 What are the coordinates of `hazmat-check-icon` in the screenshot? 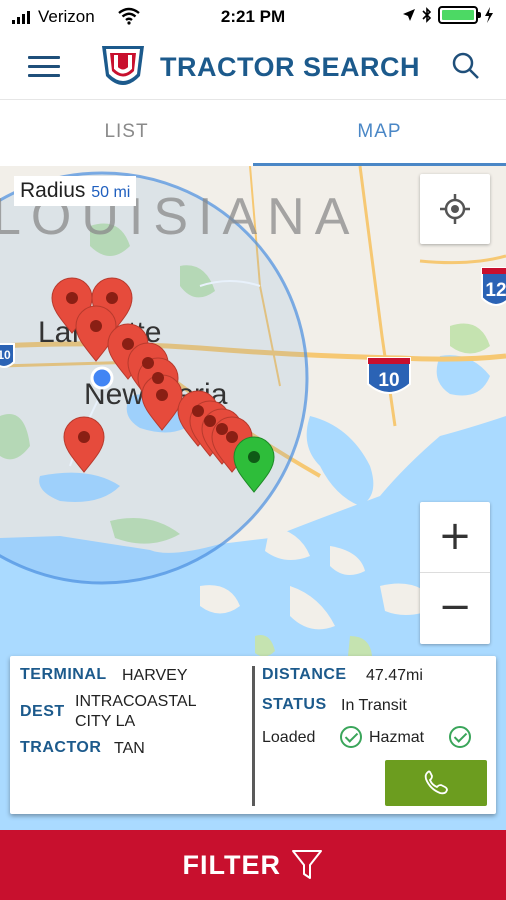 It's located at (460, 737).